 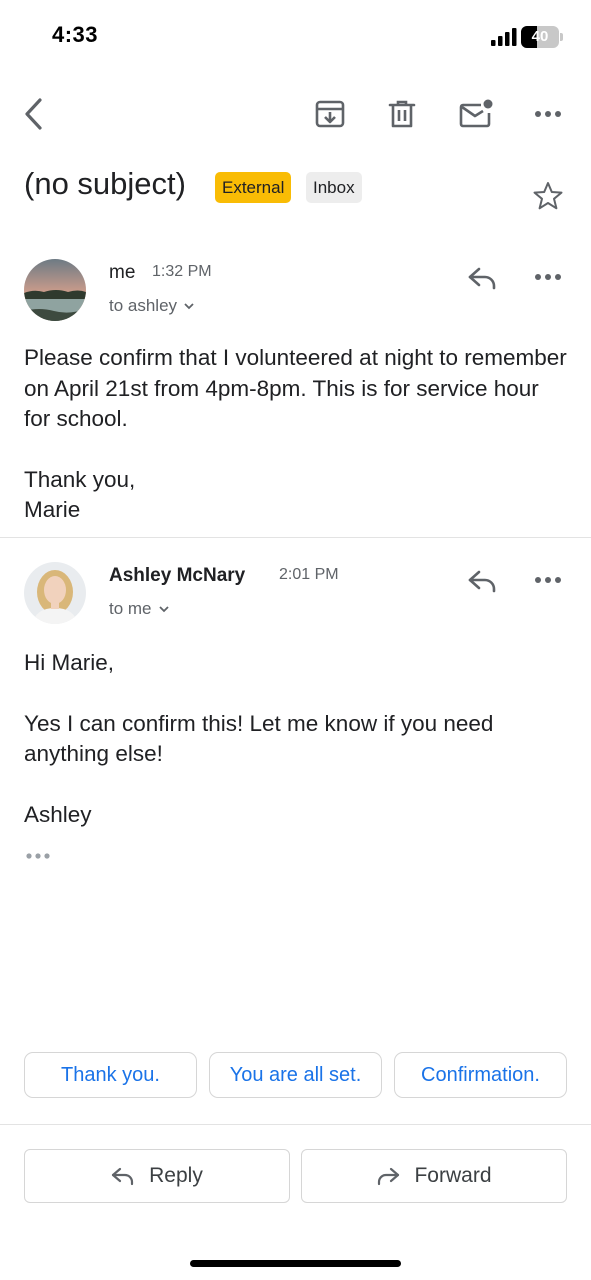 I want to click on star-outline-icon, so click(x=548, y=196).